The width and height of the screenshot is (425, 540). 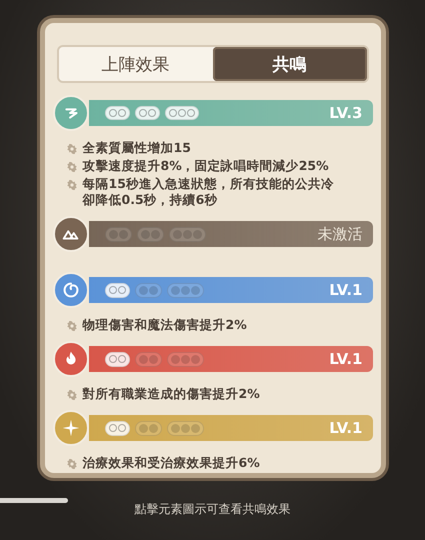 What do you see at coordinates (212, 509) in the screenshot?
I see `hint-text: 點擊元素圖示可查看共鳴效果` at bounding box center [212, 509].